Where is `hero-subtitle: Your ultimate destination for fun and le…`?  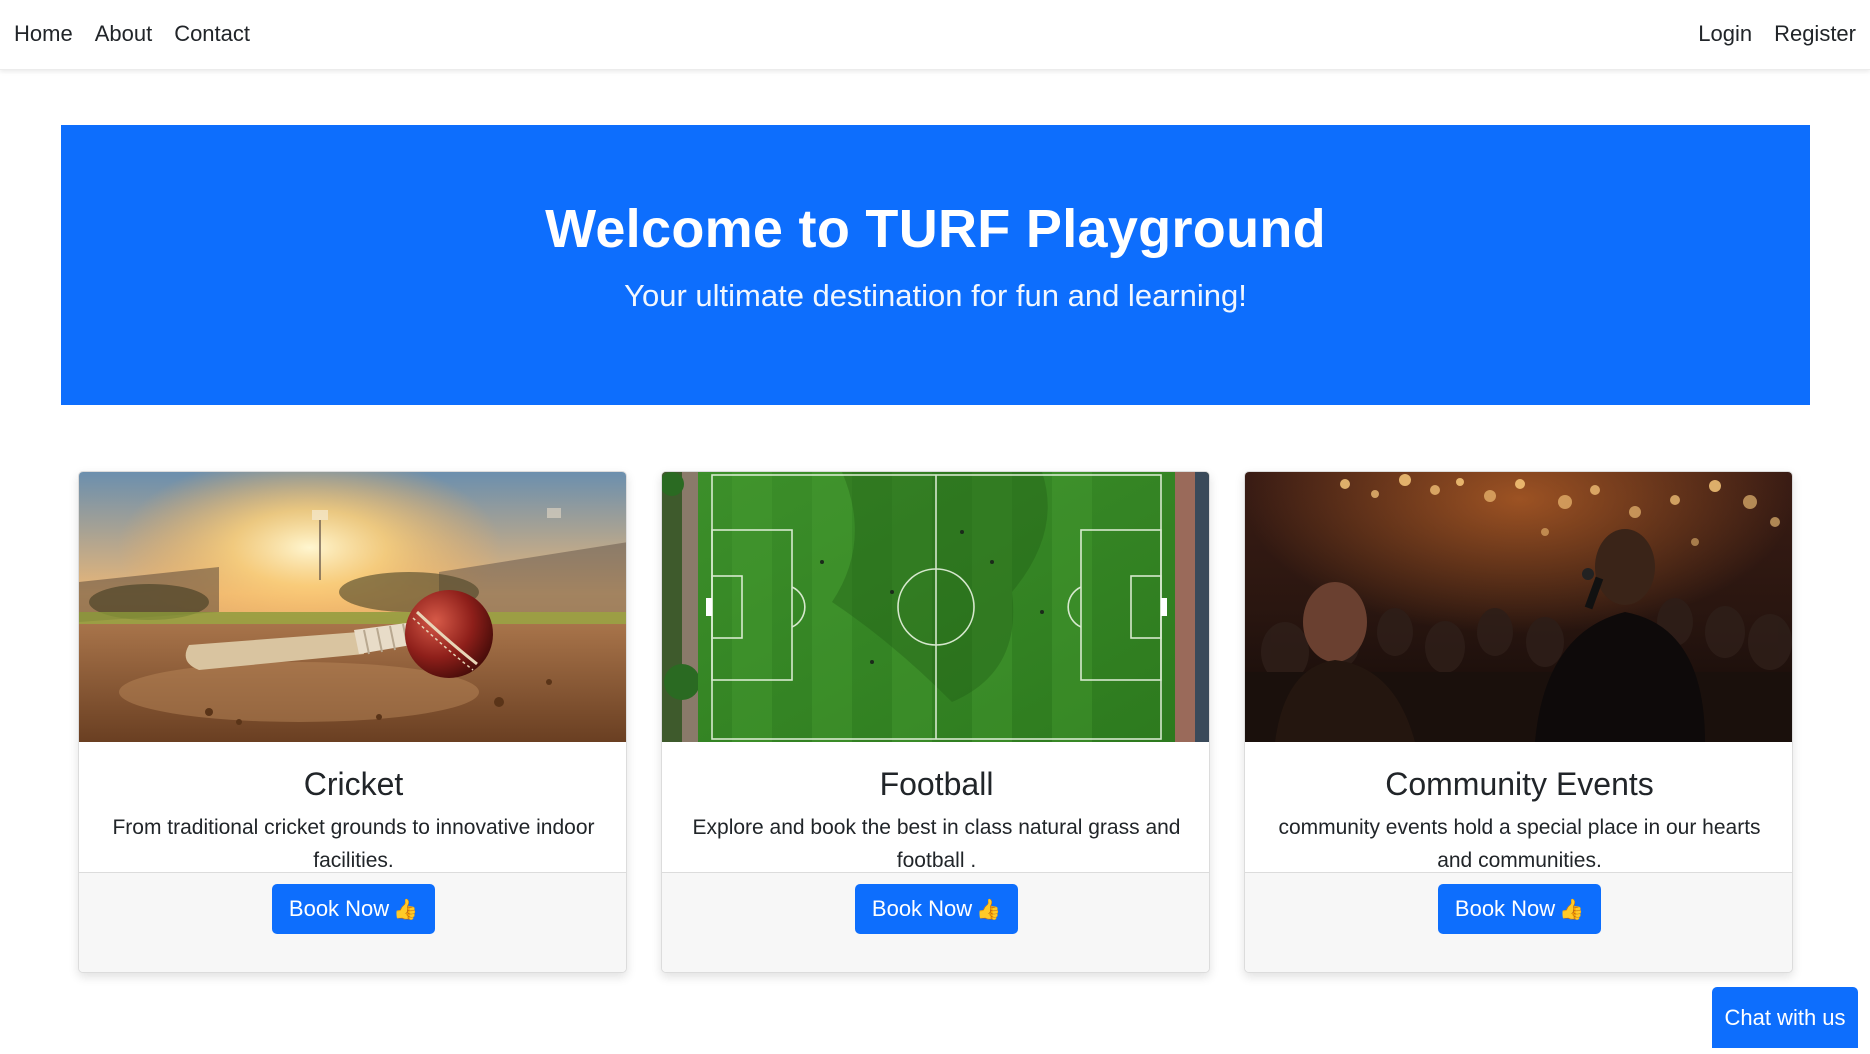
hero-subtitle: Your ultimate destination for fun and le… is located at coordinates (935, 295).